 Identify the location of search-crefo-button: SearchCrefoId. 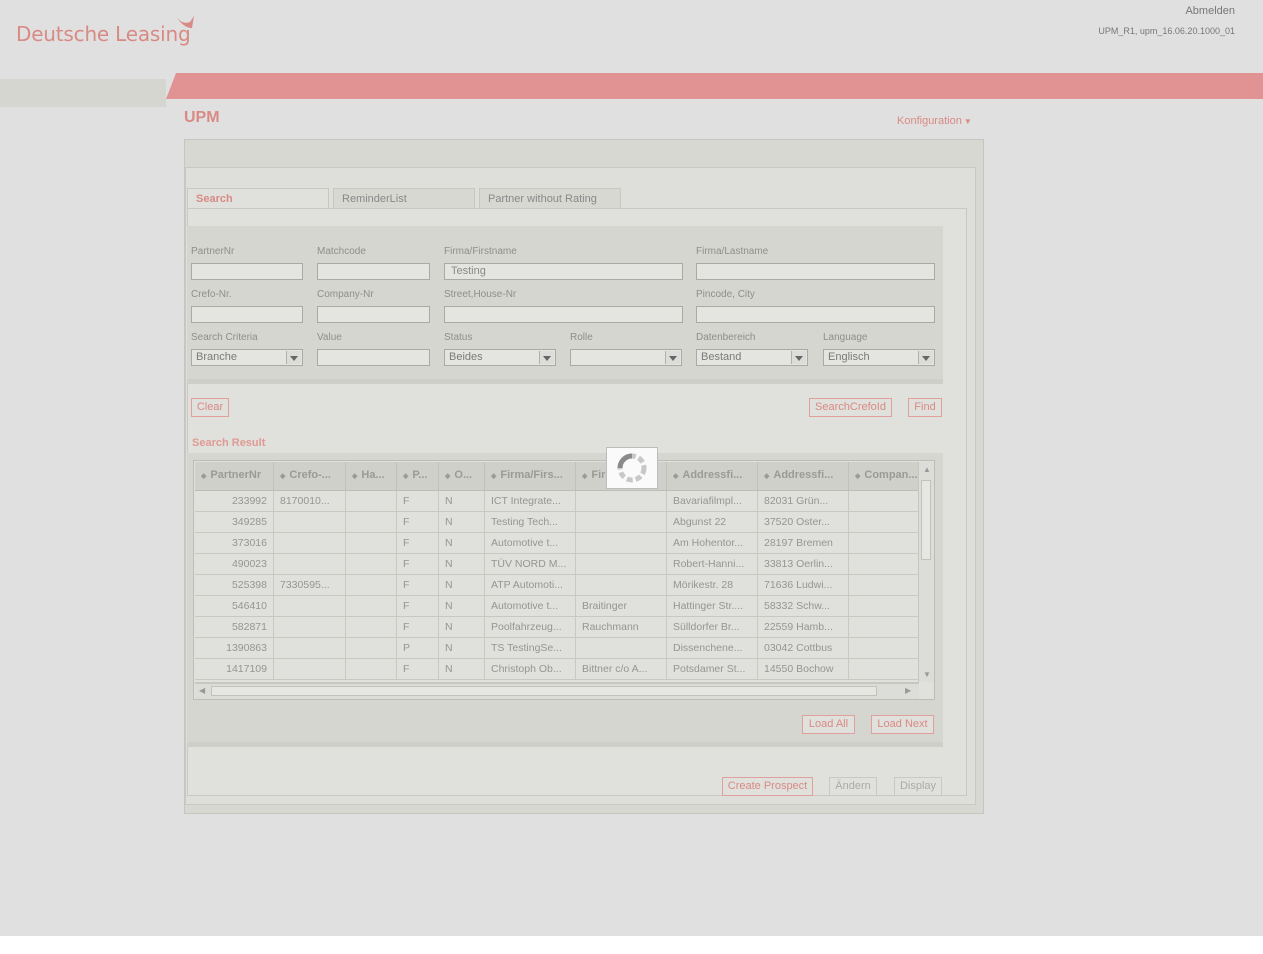
(850, 407).